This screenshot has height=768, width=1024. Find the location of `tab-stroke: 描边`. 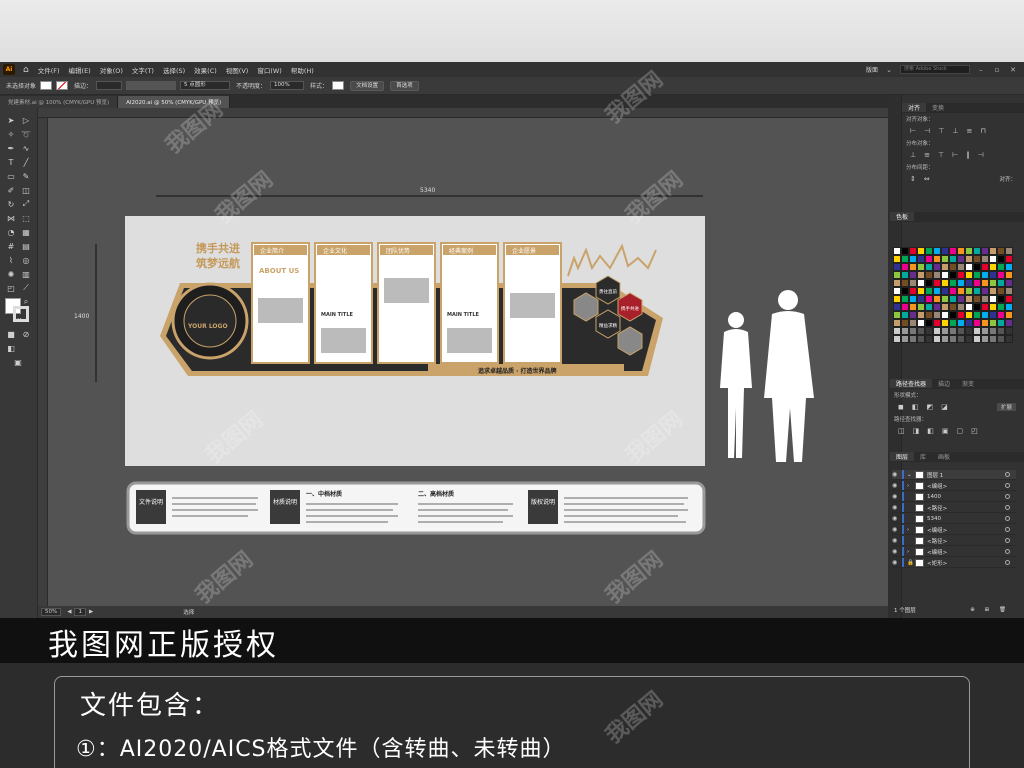

tab-stroke: 描边 is located at coordinates (944, 383).